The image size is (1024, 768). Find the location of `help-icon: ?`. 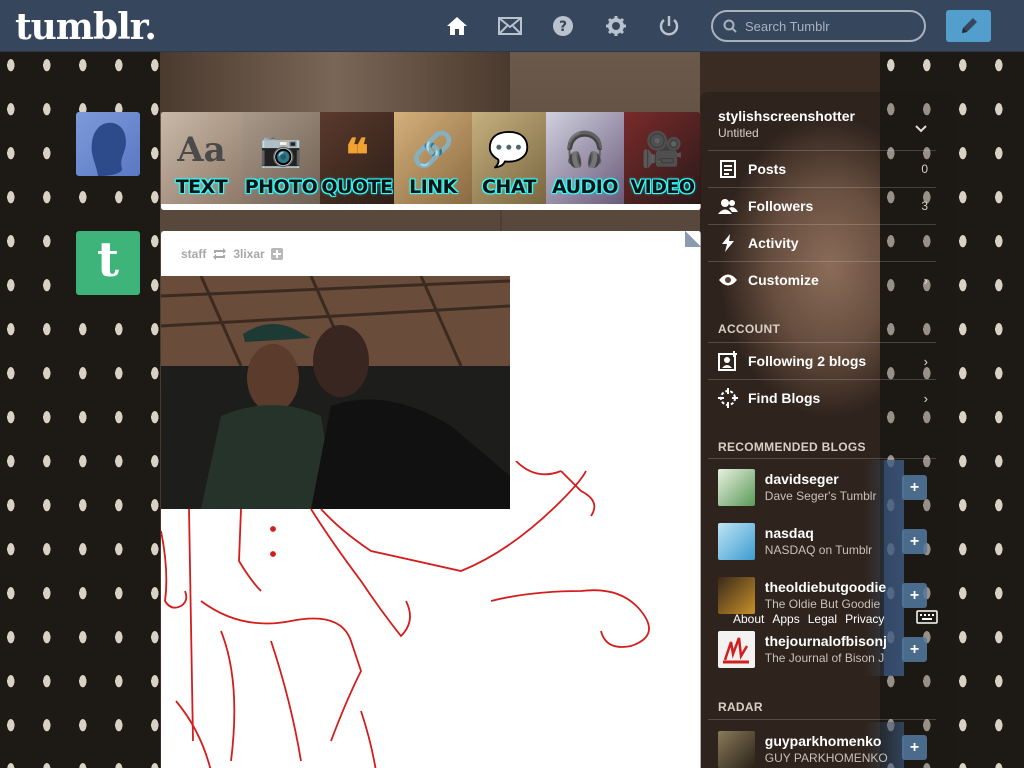

help-icon: ? is located at coordinates (563, 26).